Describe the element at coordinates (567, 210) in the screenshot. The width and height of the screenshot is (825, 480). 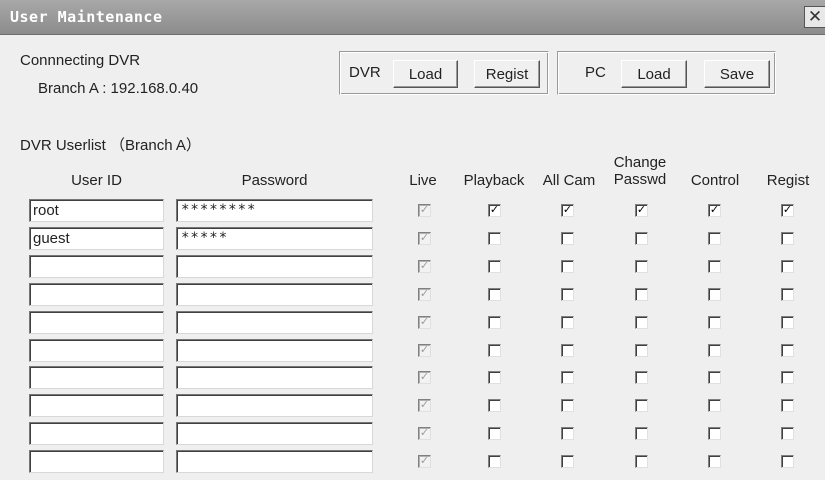
I see `all-cam-checkbox: ✓` at that location.